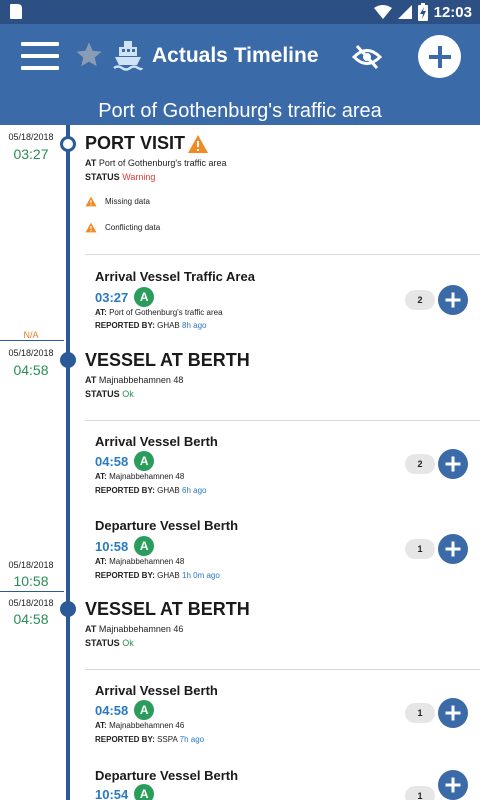 The height and width of the screenshot is (800, 480). I want to click on event-reported: REPORTED BY: GHAB 8h ago, so click(151, 325).